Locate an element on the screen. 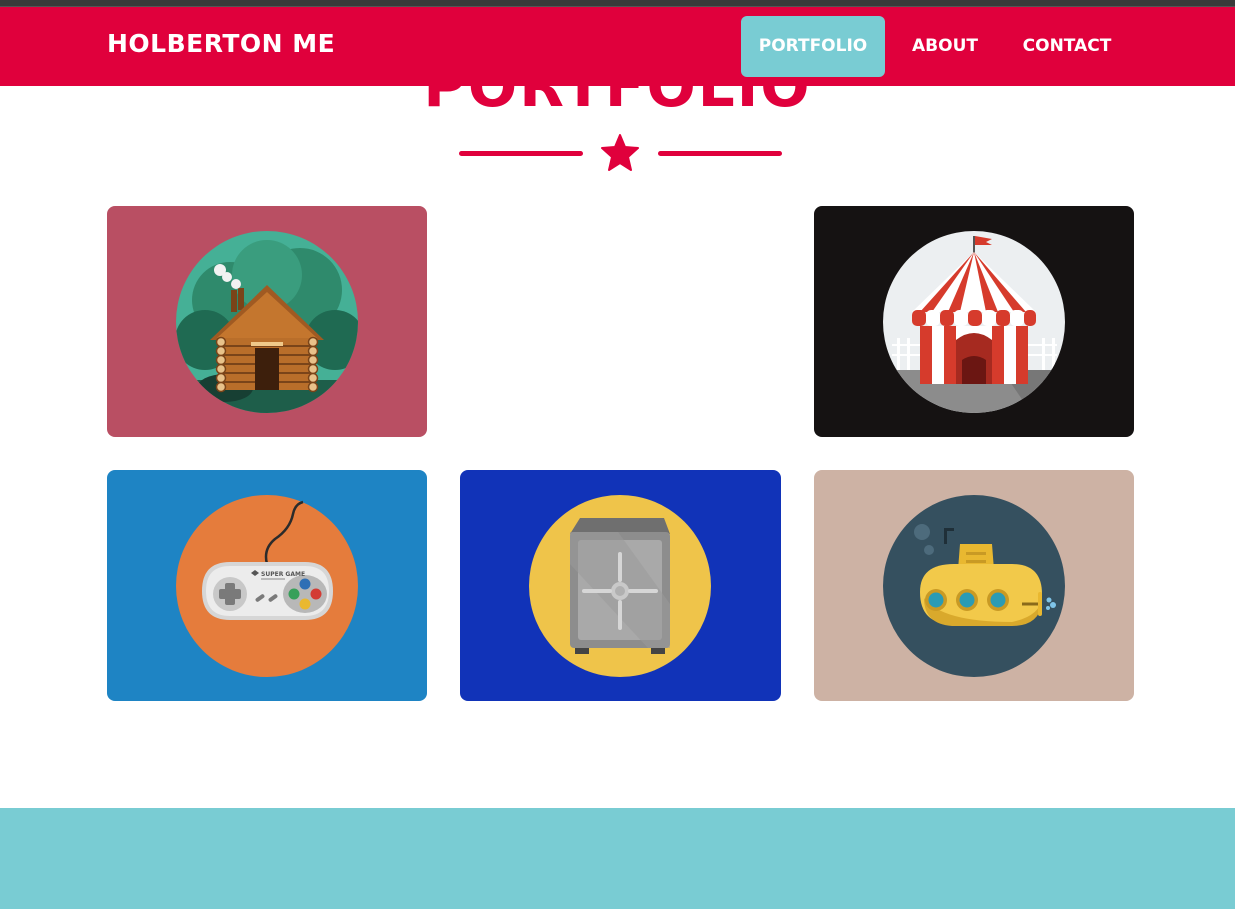  divider-line-right is located at coordinates (720, 153).